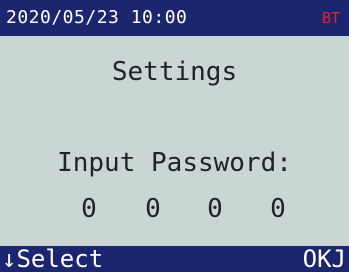 The image size is (349, 272). Describe the element at coordinates (89, 209) in the screenshot. I see `password-digit-1: 0` at that location.